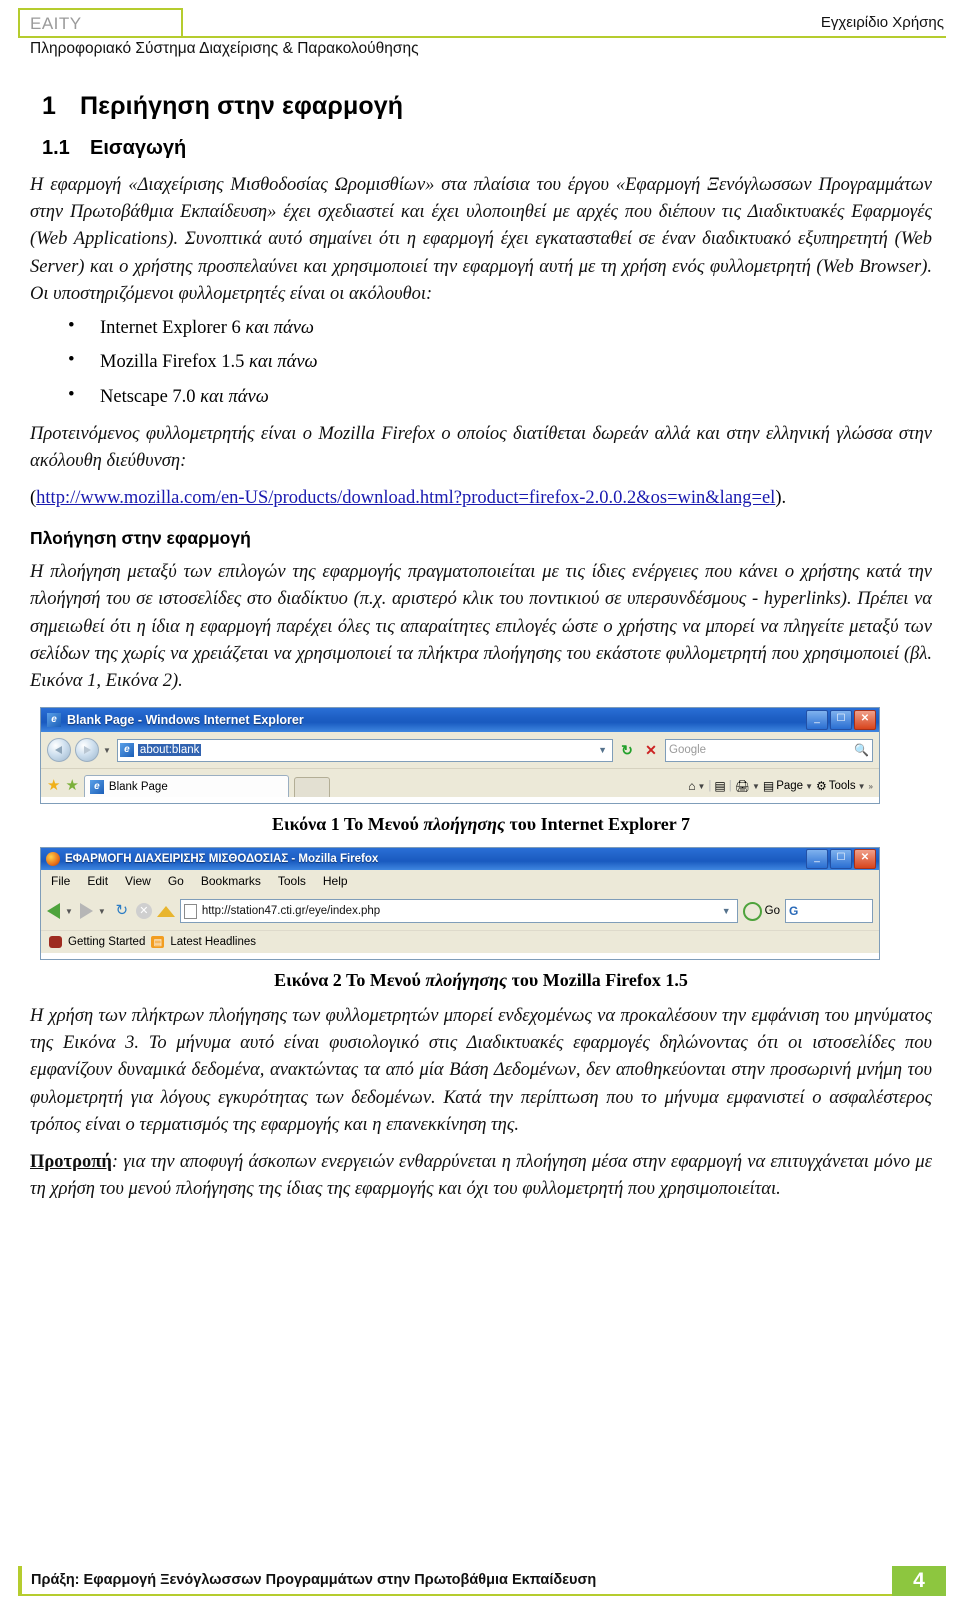  Describe the element at coordinates (165, 911) in the screenshot. I see `home-icon` at that location.